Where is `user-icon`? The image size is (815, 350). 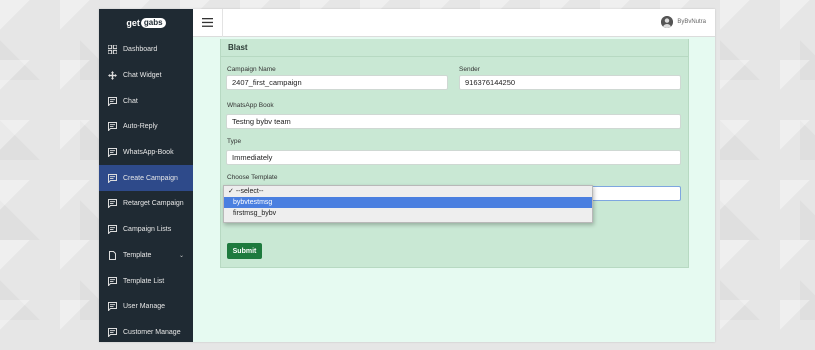
user-icon is located at coordinates (667, 22).